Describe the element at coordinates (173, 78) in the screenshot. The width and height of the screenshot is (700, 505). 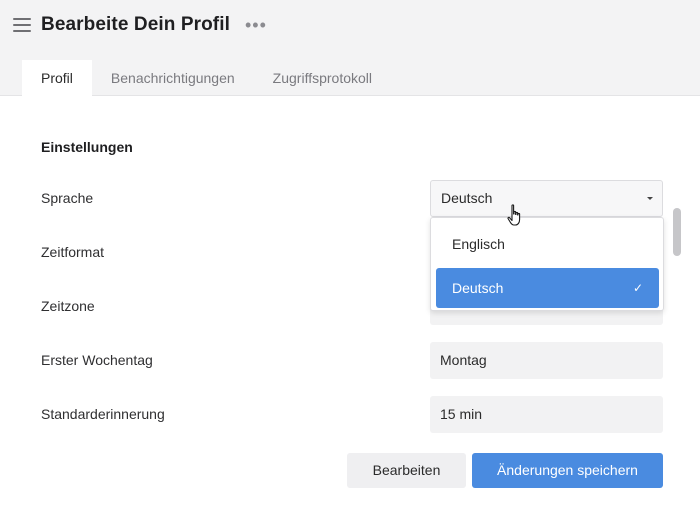
I see `tab-benachrichtigungen: Benachrichtigungen` at that location.